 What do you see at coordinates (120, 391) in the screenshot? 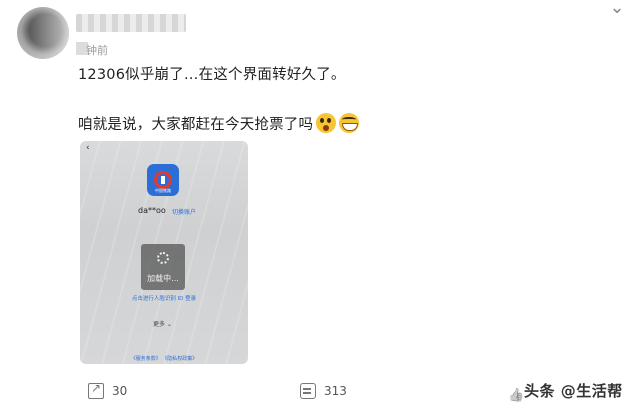
I see `share-count: 30` at bounding box center [120, 391].